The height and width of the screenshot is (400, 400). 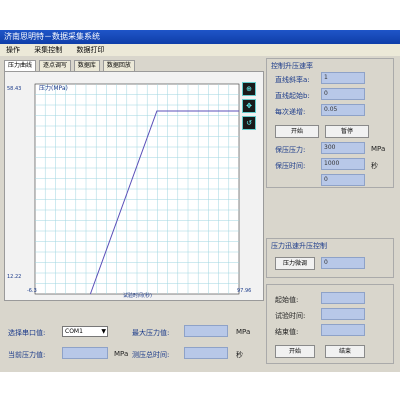 I want to click on increment-label: 每次递增:, so click(x=290, y=112).